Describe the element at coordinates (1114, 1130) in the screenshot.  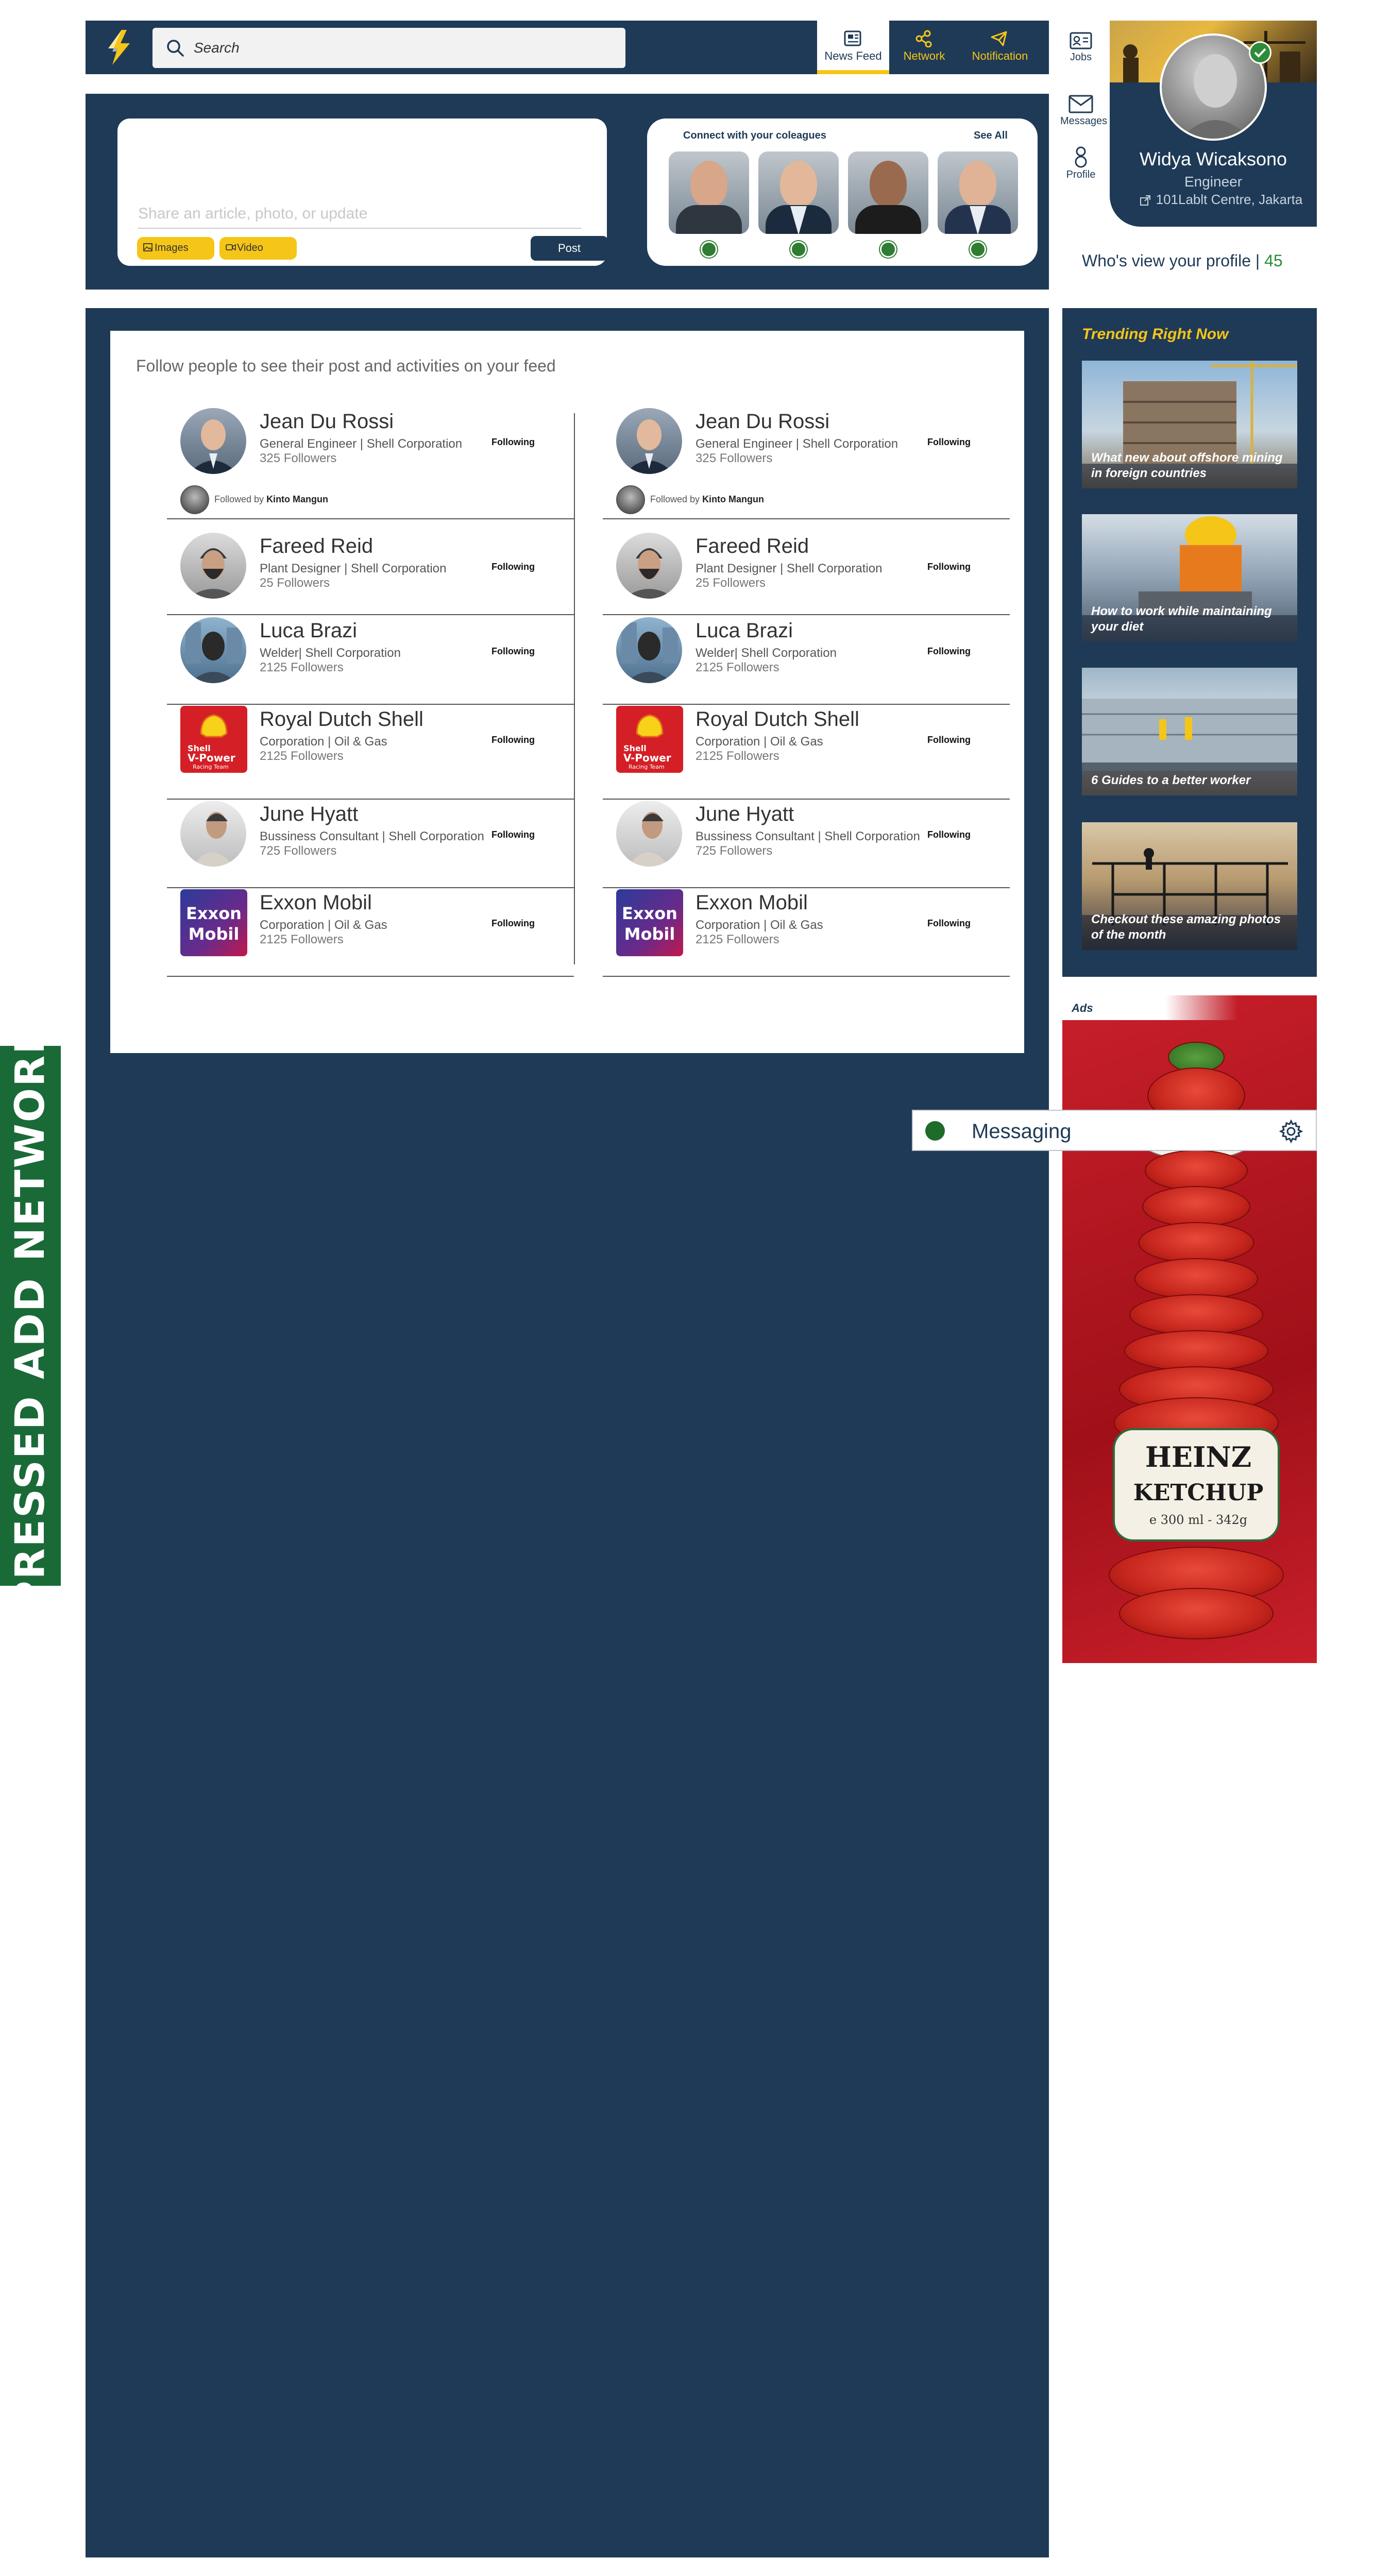
I see `messaging-bar: Messaging` at that location.